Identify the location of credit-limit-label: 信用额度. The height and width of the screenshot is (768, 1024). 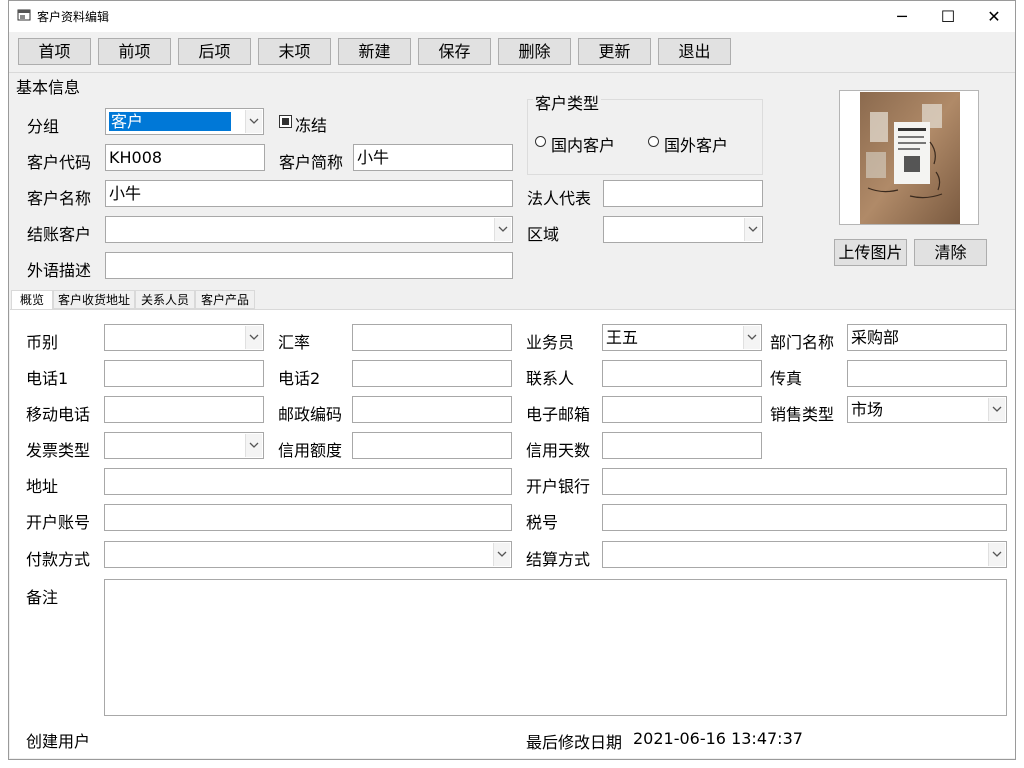
(310, 450).